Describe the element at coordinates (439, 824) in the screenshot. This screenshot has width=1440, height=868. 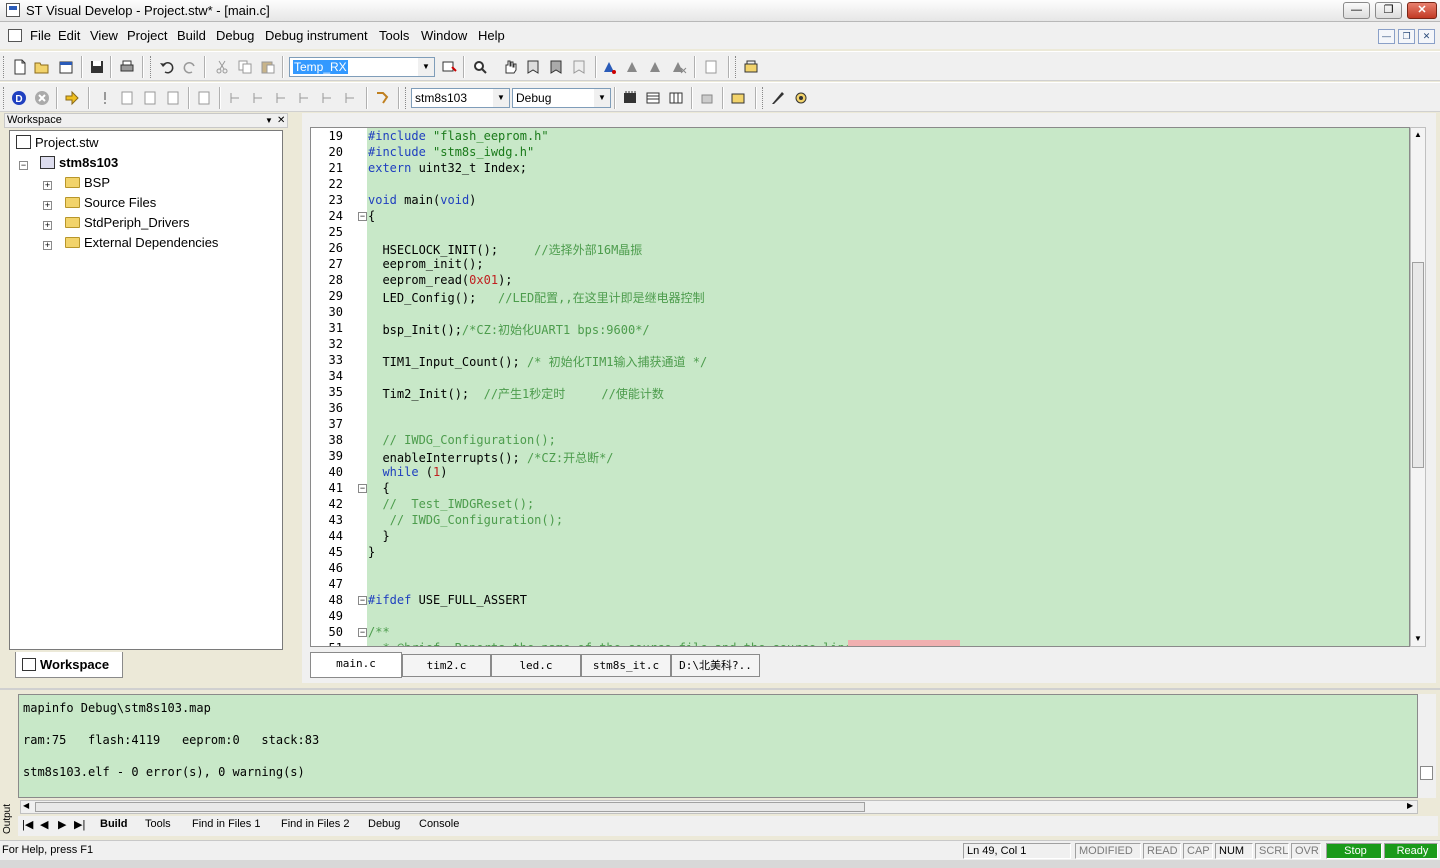
I see `tab-console: Console` at that location.